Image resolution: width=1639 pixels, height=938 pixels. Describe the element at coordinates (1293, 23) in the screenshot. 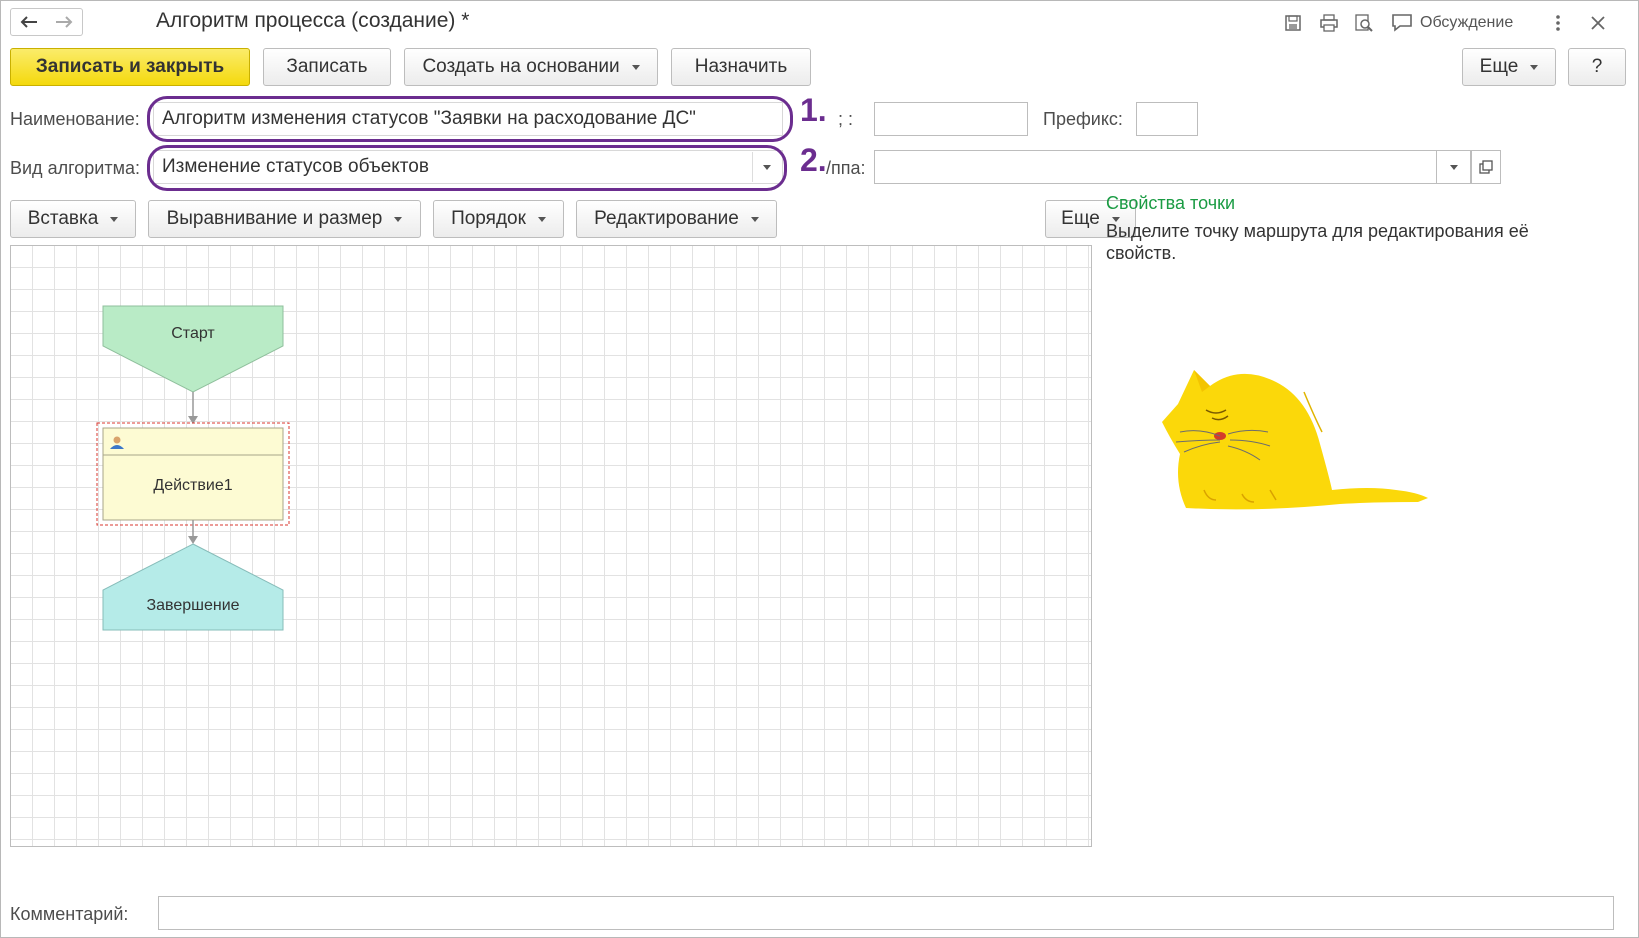

I see `save-icon` at that location.